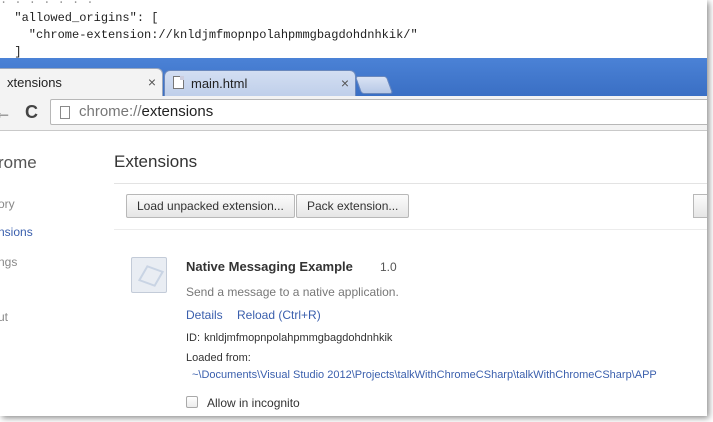 This screenshot has height=422, width=713. What do you see at coordinates (260, 83) in the screenshot?
I see `tab-main-html: main.html ×` at bounding box center [260, 83].